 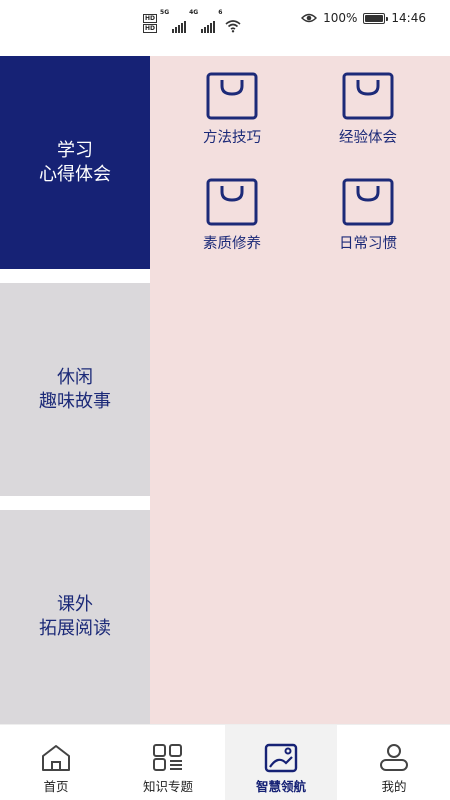 I want to click on tab-label: 我的, so click(x=394, y=786).